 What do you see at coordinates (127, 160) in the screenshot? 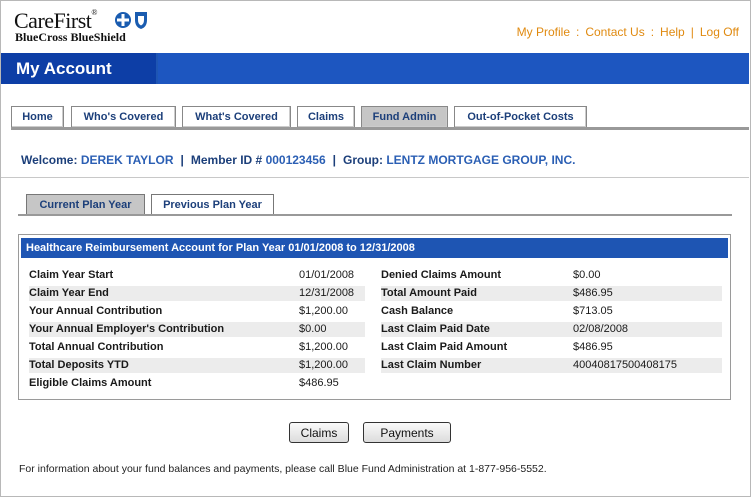
I see `member-name: DEREK TAYLOR` at bounding box center [127, 160].